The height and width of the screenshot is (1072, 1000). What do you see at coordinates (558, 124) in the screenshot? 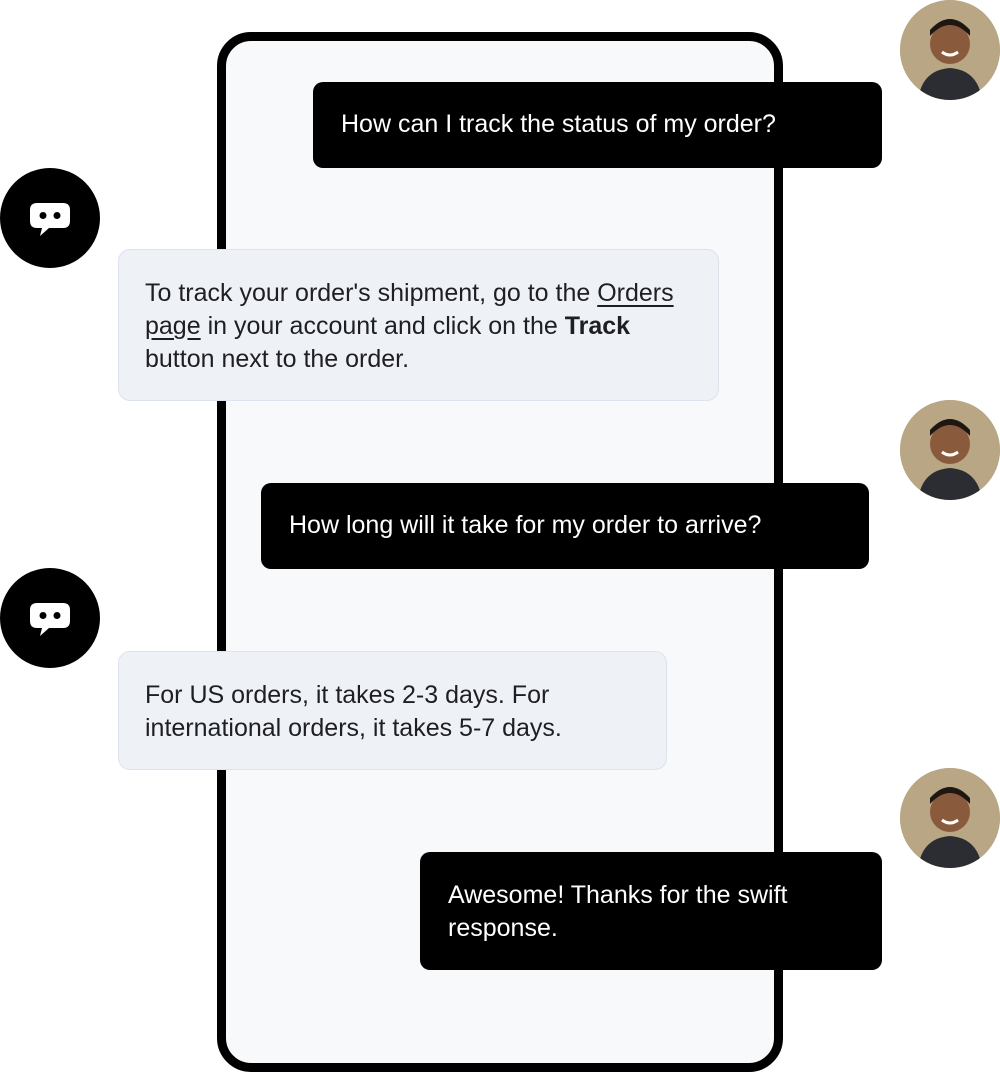
I see `message-text: How can I track the status of my order?` at bounding box center [558, 124].